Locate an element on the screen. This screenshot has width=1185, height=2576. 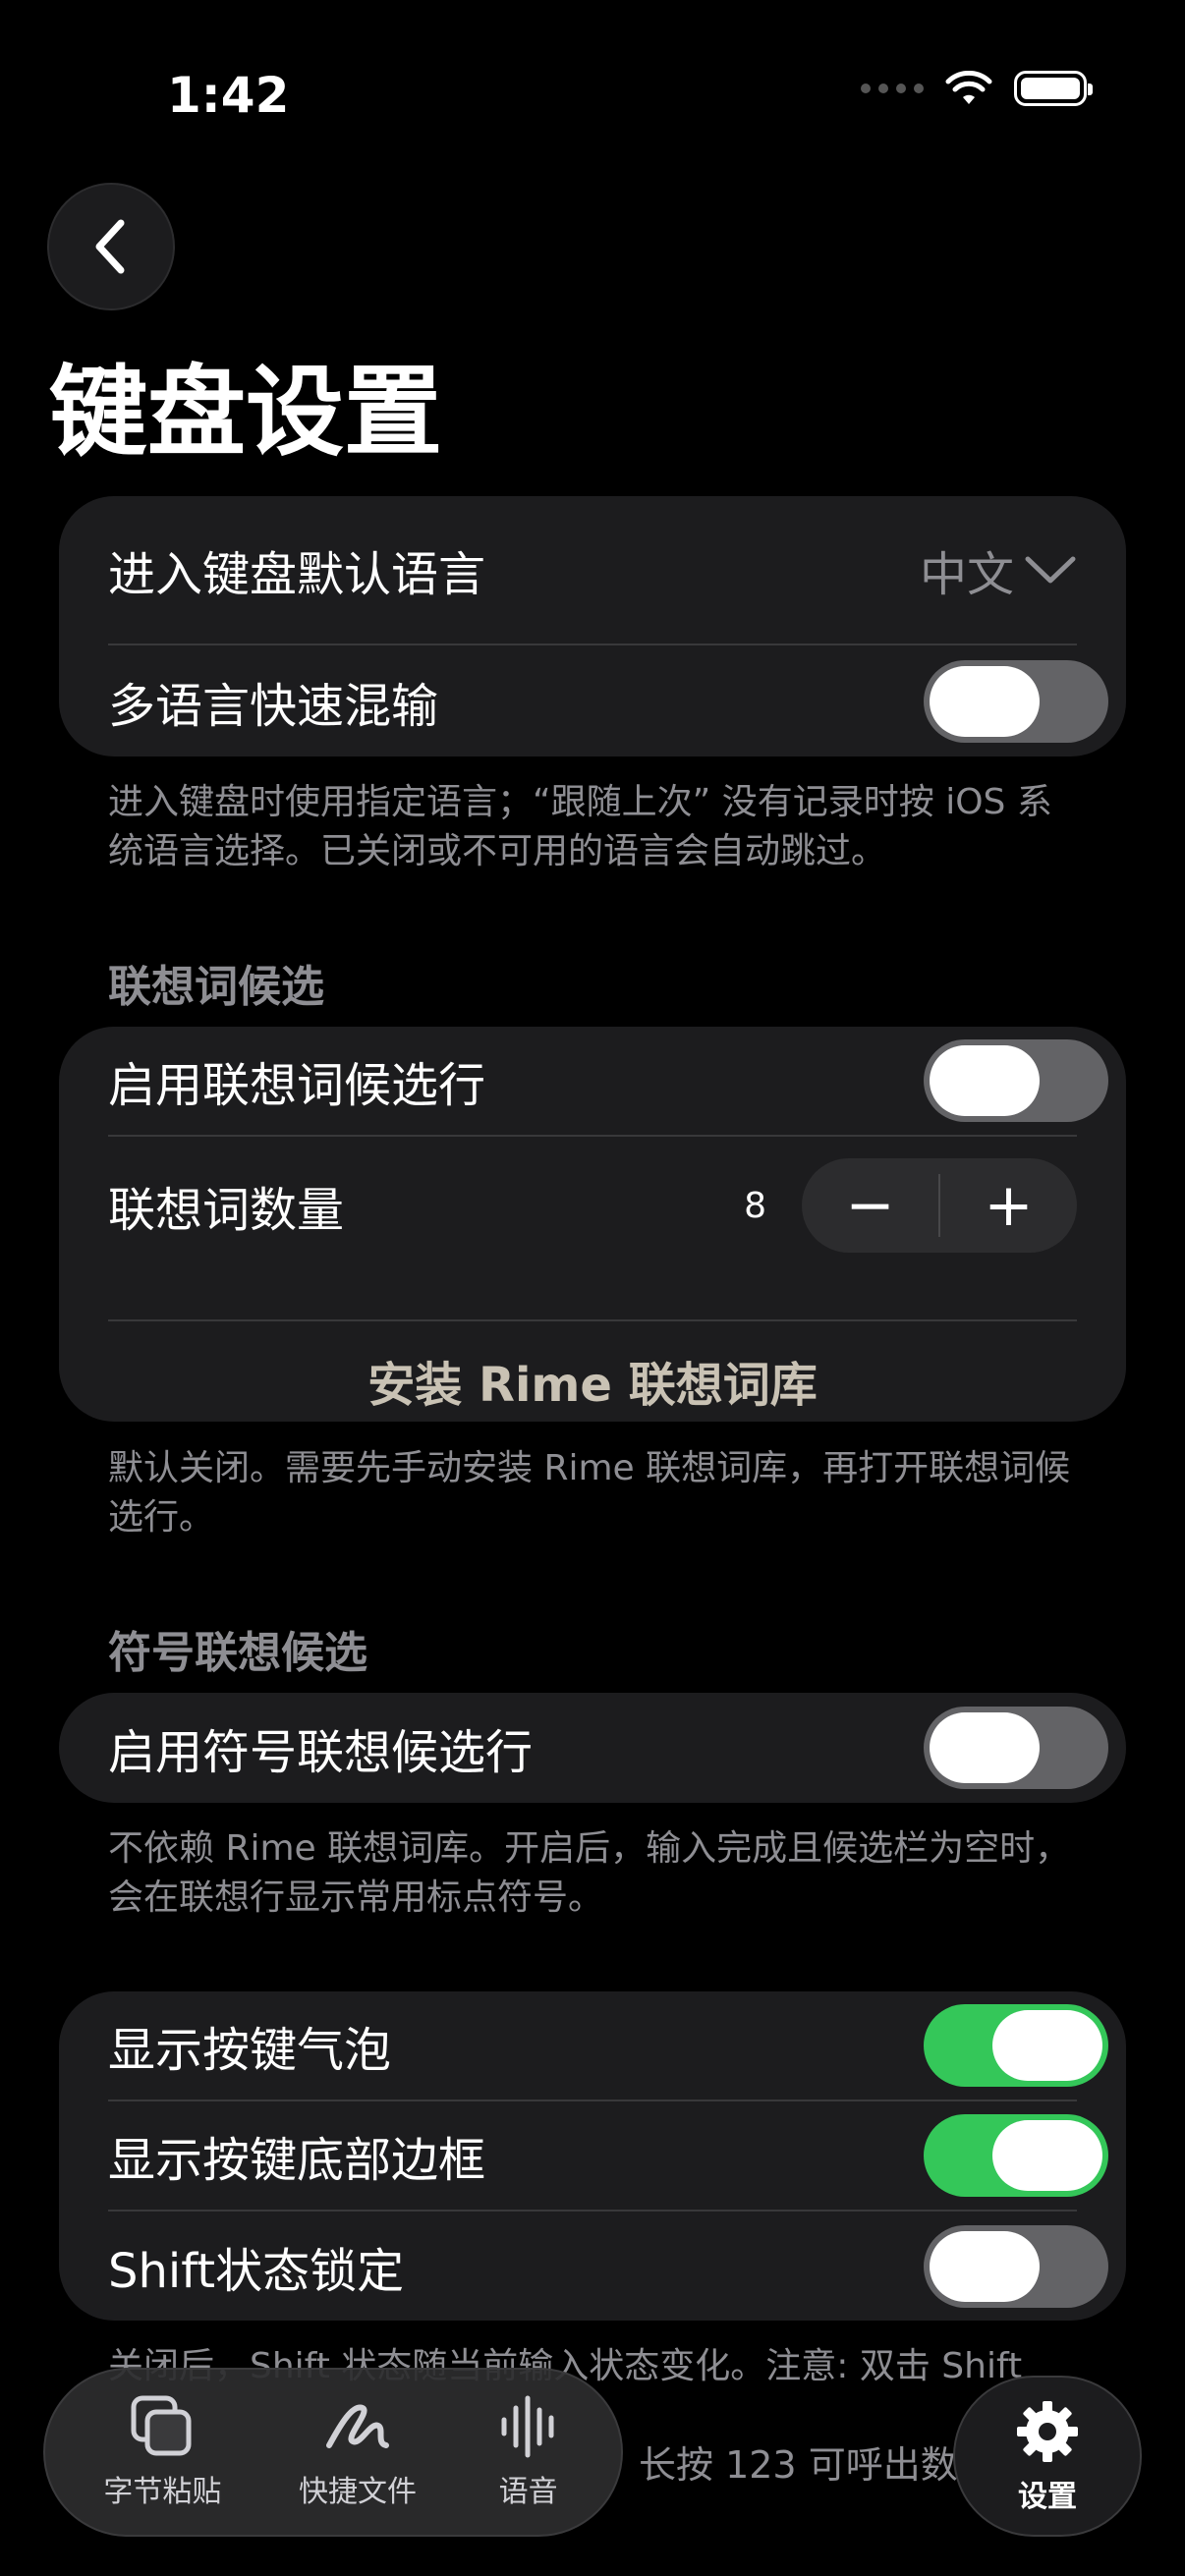
symbol-enable-label: 启用符号联想候选行 is located at coordinates (321, 1752).